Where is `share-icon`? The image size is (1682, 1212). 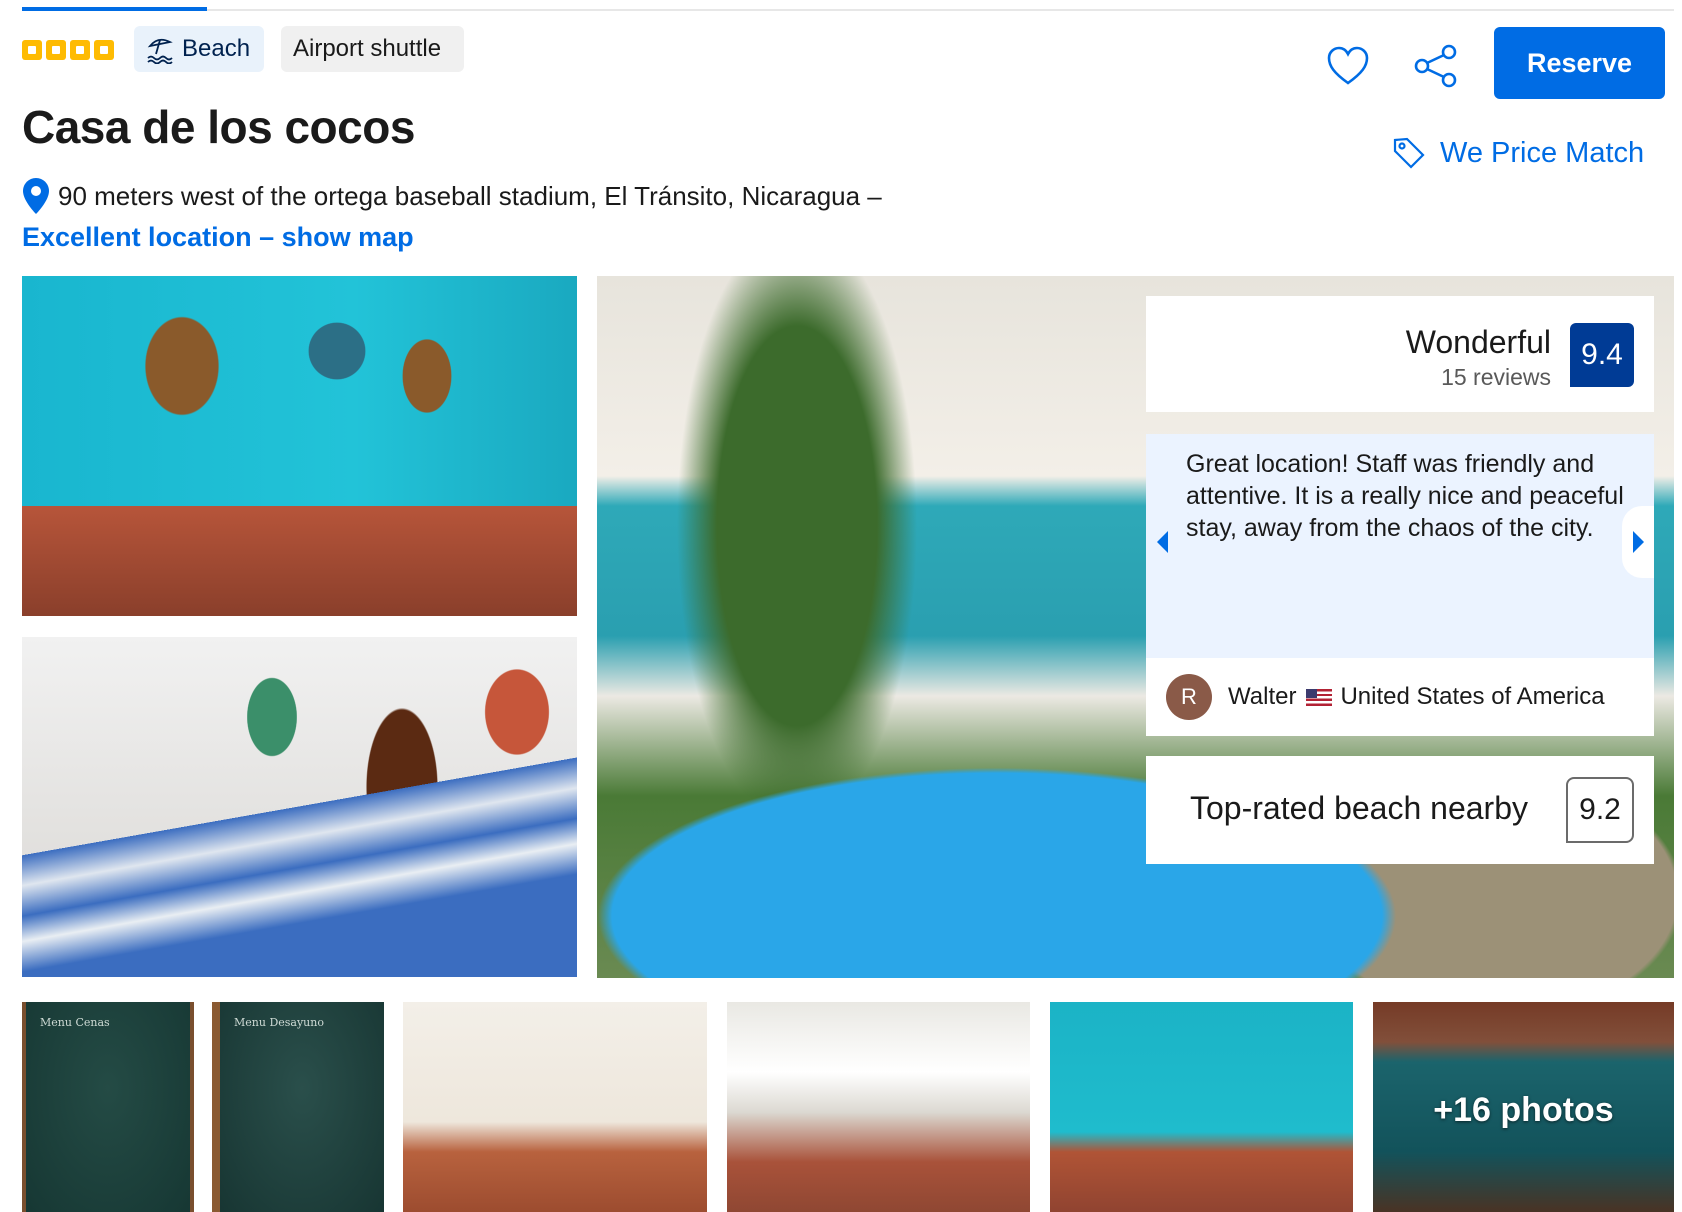
share-icon is located at coordinates (1435, 66).